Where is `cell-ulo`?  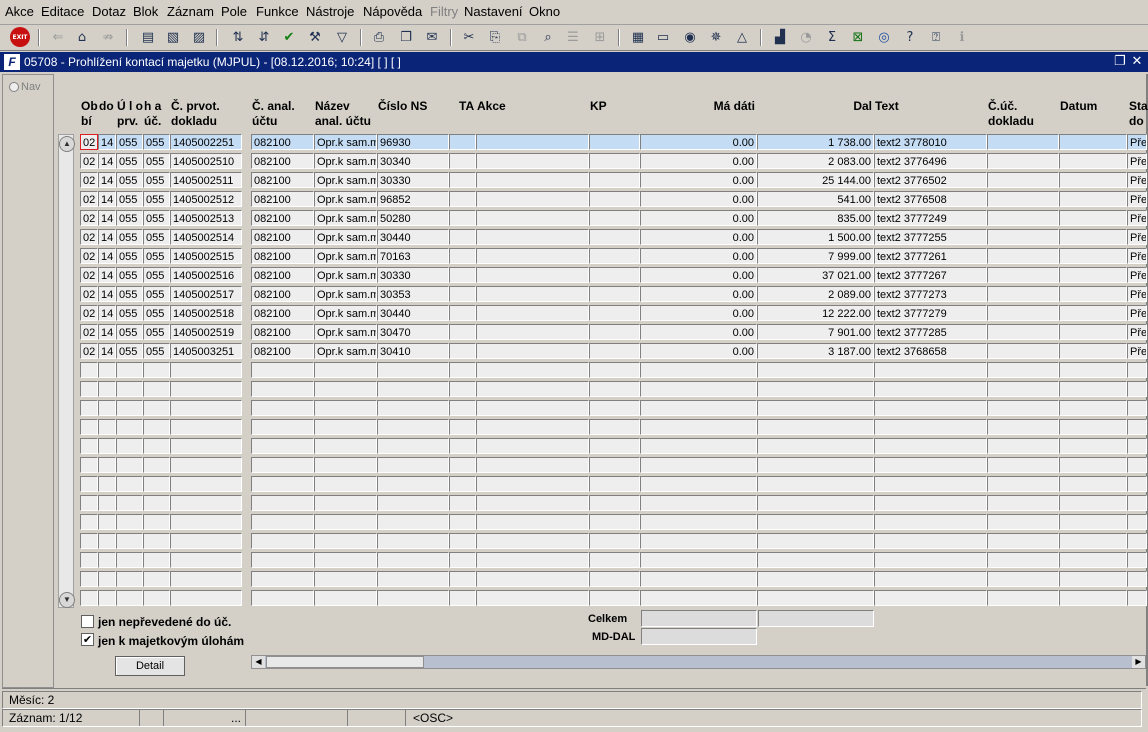
cell-ulo is located at coordinates (129, 484).